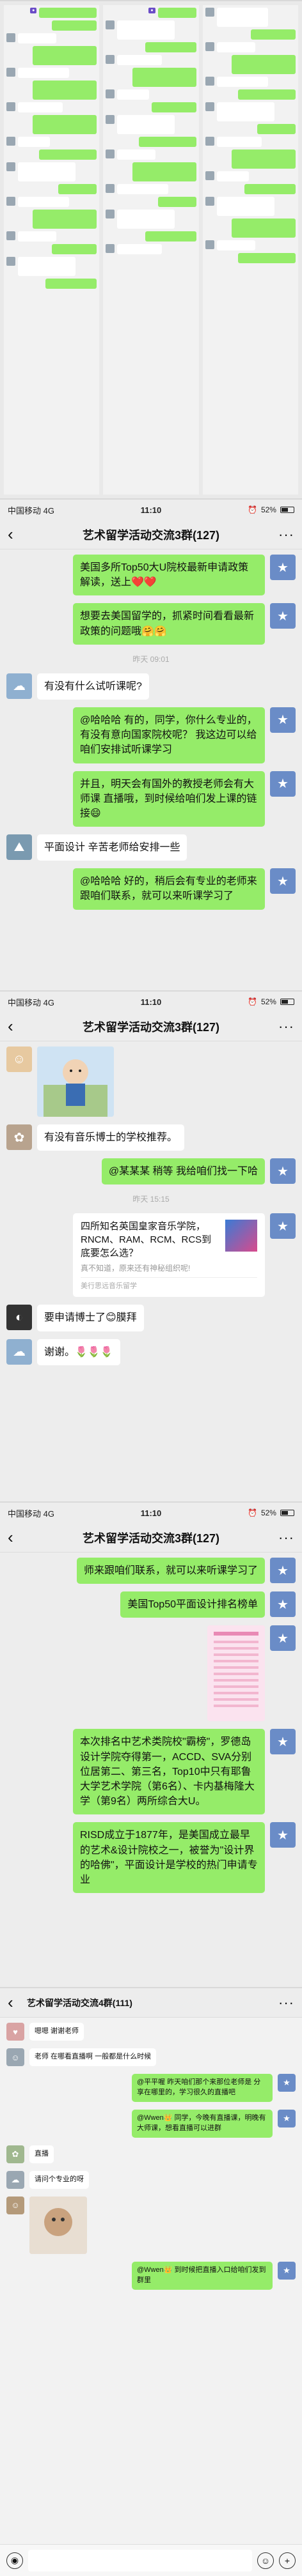 The height and width of the screenshot is (2576, 302). I want to click on message-bubble: 美国Top50平面设计排名榜单, so click(192, 1604).